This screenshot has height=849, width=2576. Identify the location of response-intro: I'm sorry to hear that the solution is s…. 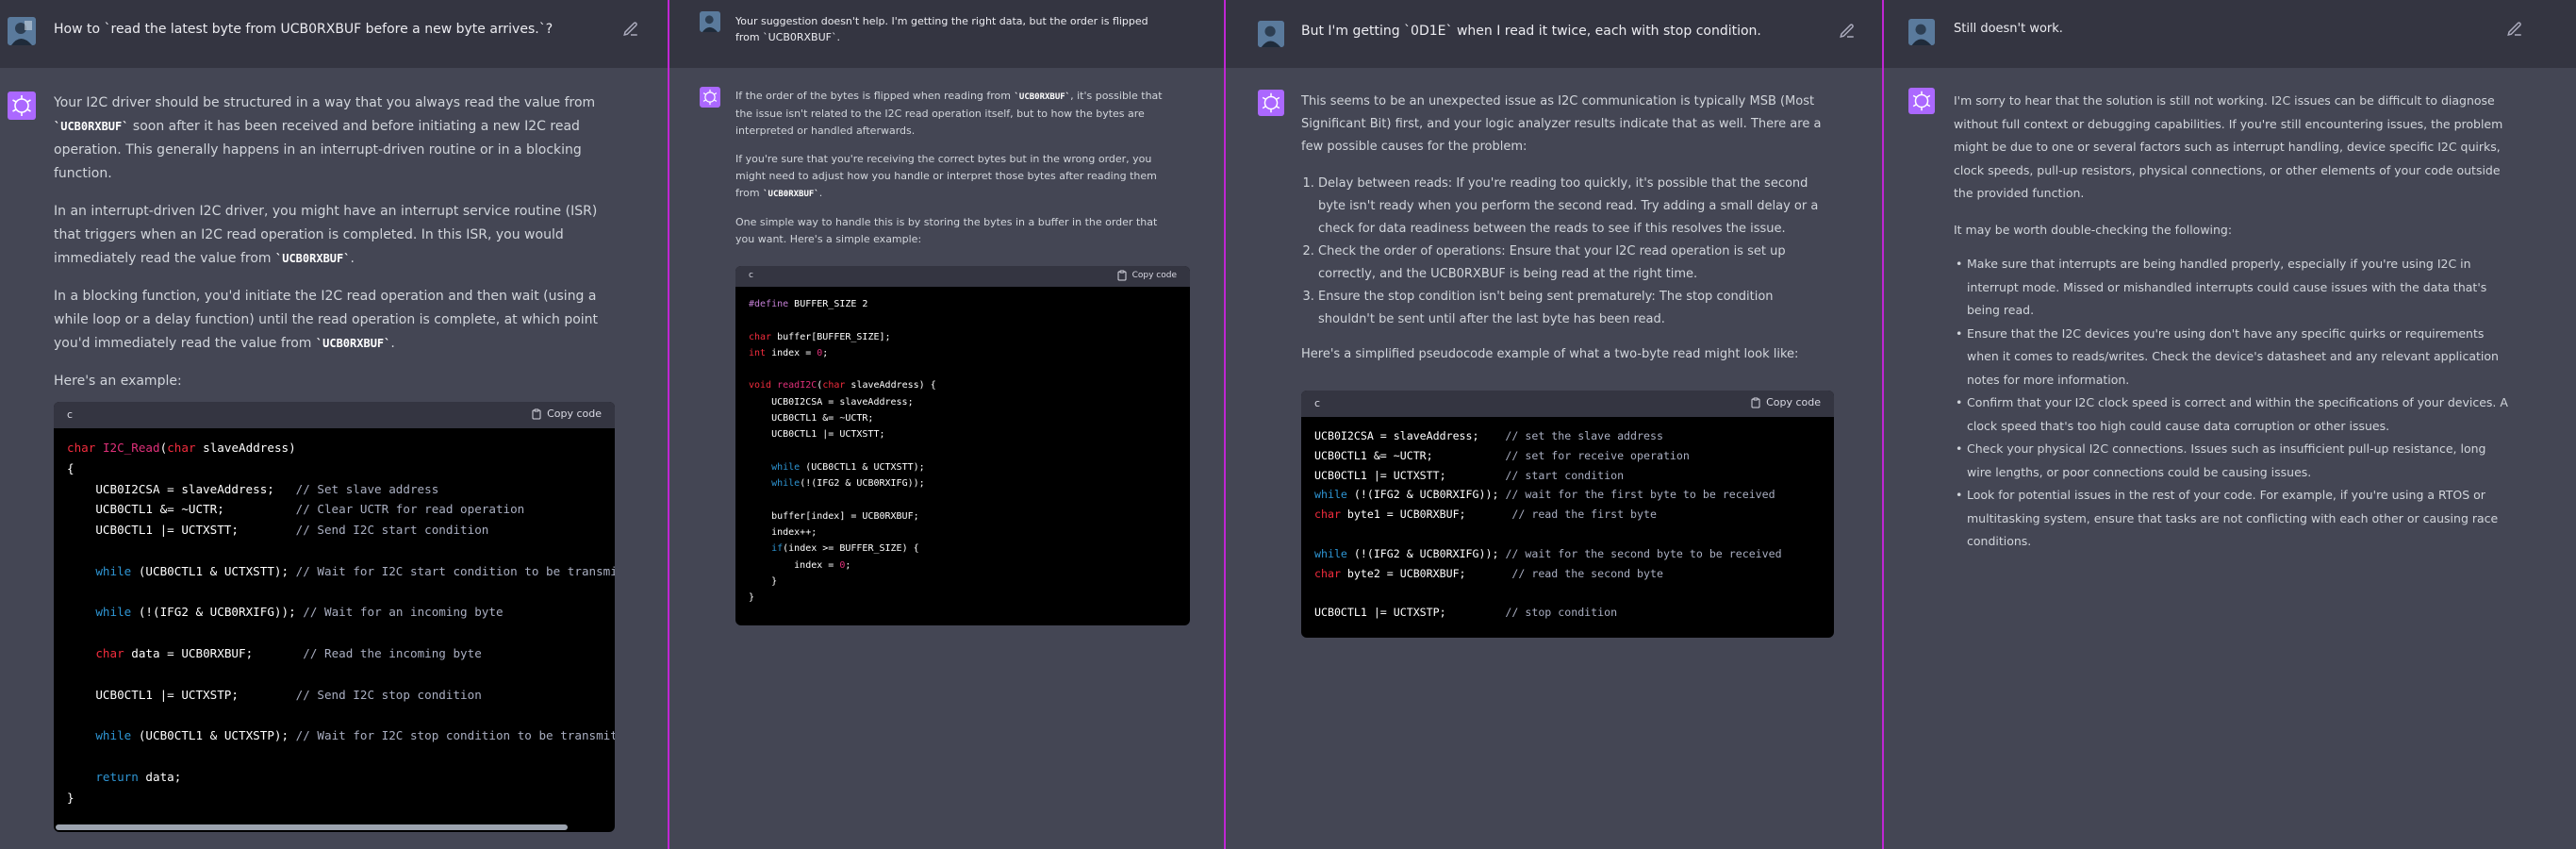
(2228, 146).